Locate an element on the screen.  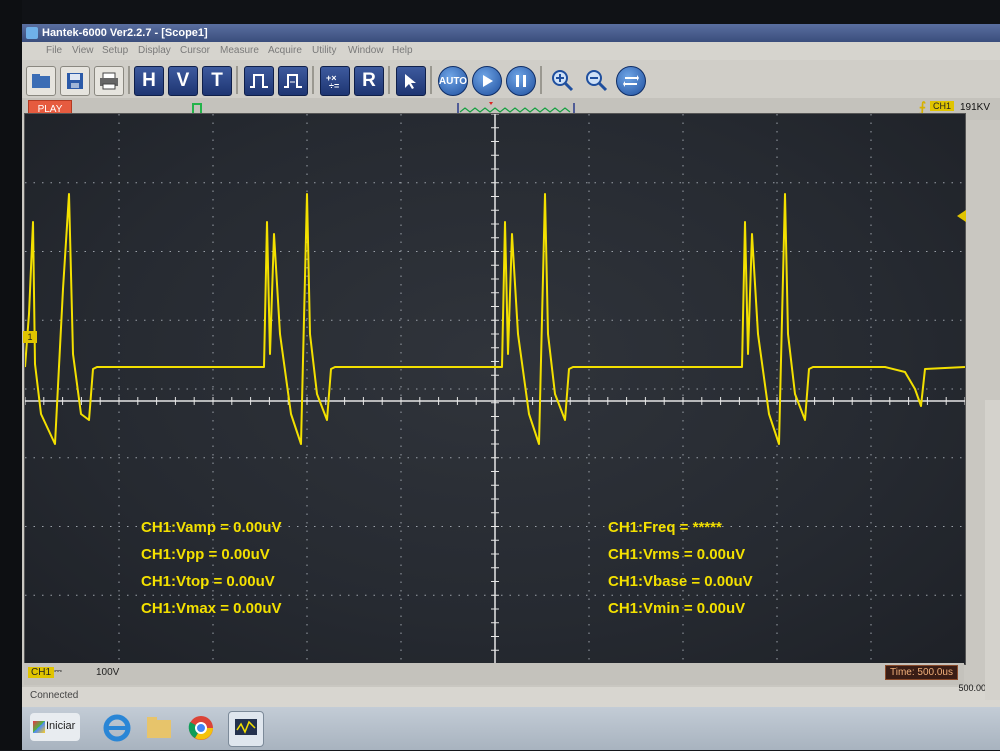
chrome-icon is located at coordinates (201, 728).